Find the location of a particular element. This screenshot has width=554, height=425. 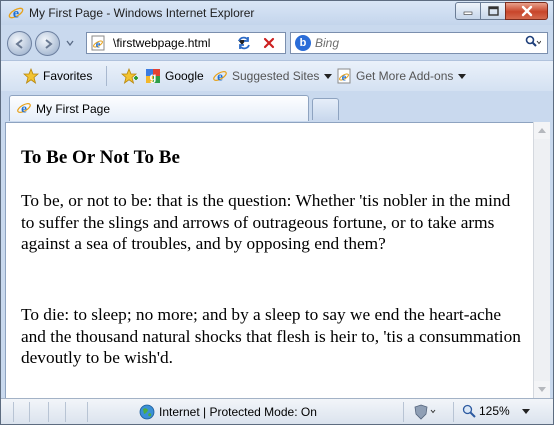

page-icon: e is located at coordinates (98, 43).